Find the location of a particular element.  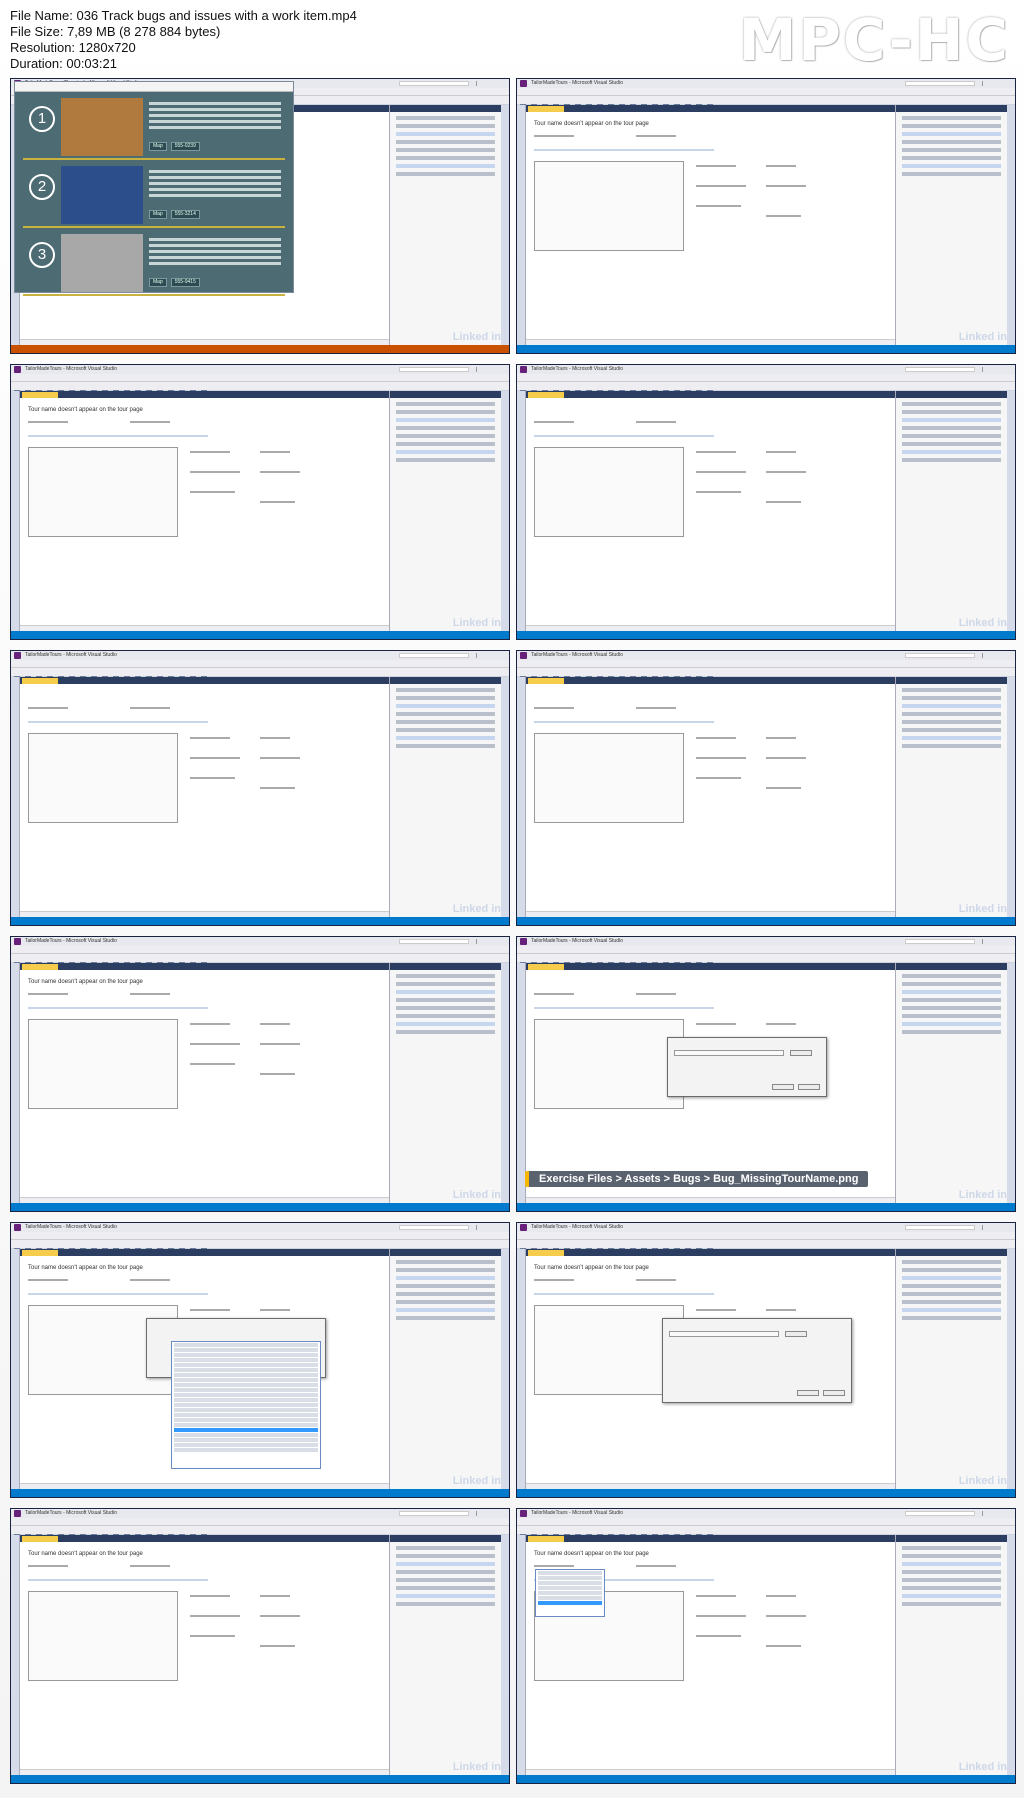

tour-list-item: 1 Map 555-0239 is located at coordinates (154, 128).